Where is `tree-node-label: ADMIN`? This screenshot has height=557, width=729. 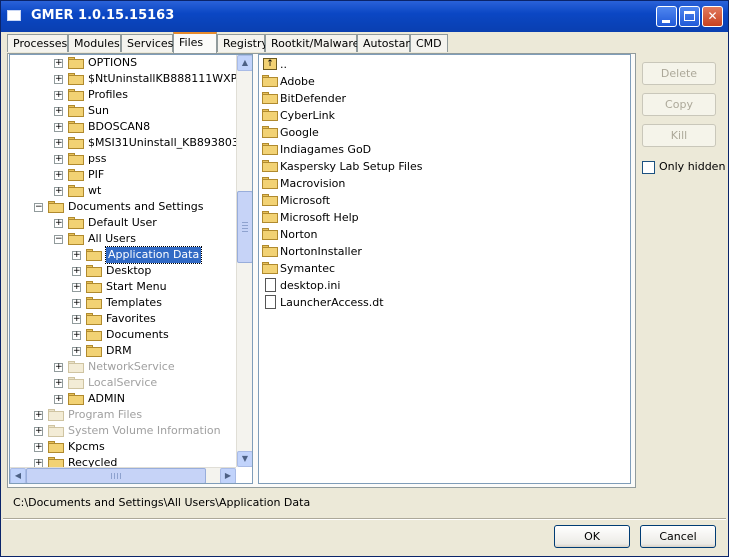 tree-node-label: ADMIN is located at coordinates (106, 398).